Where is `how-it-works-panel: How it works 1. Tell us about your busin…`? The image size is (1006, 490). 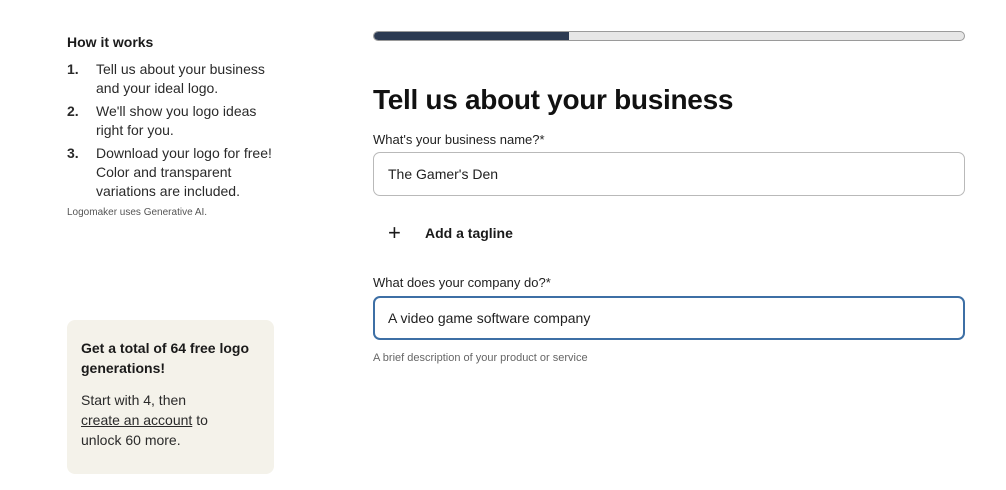 how-it-works-panel: How it works 1. Tell us about your busin… is located at coordinates (172, 126).